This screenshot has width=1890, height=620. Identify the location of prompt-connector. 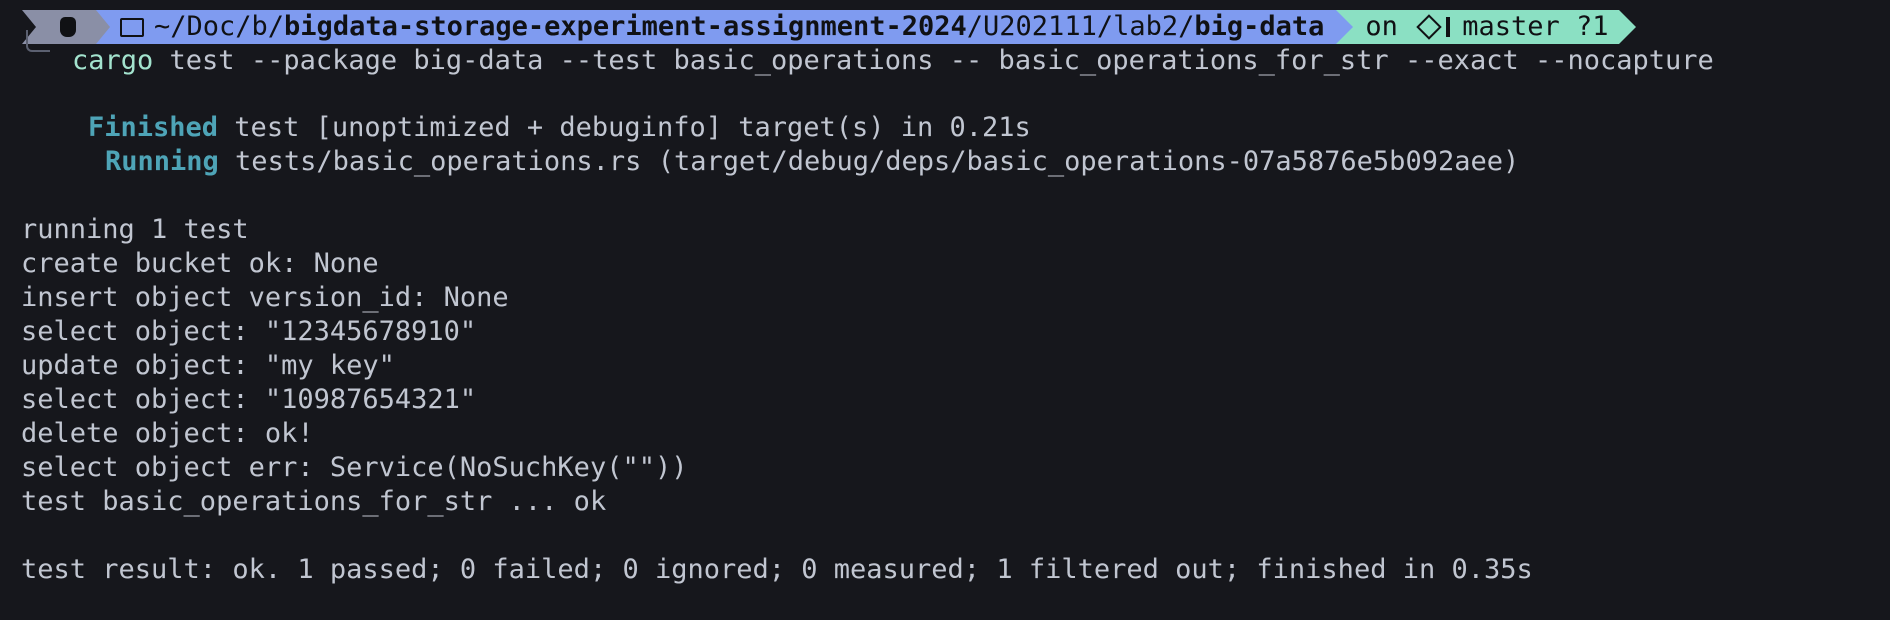
(38, 41).